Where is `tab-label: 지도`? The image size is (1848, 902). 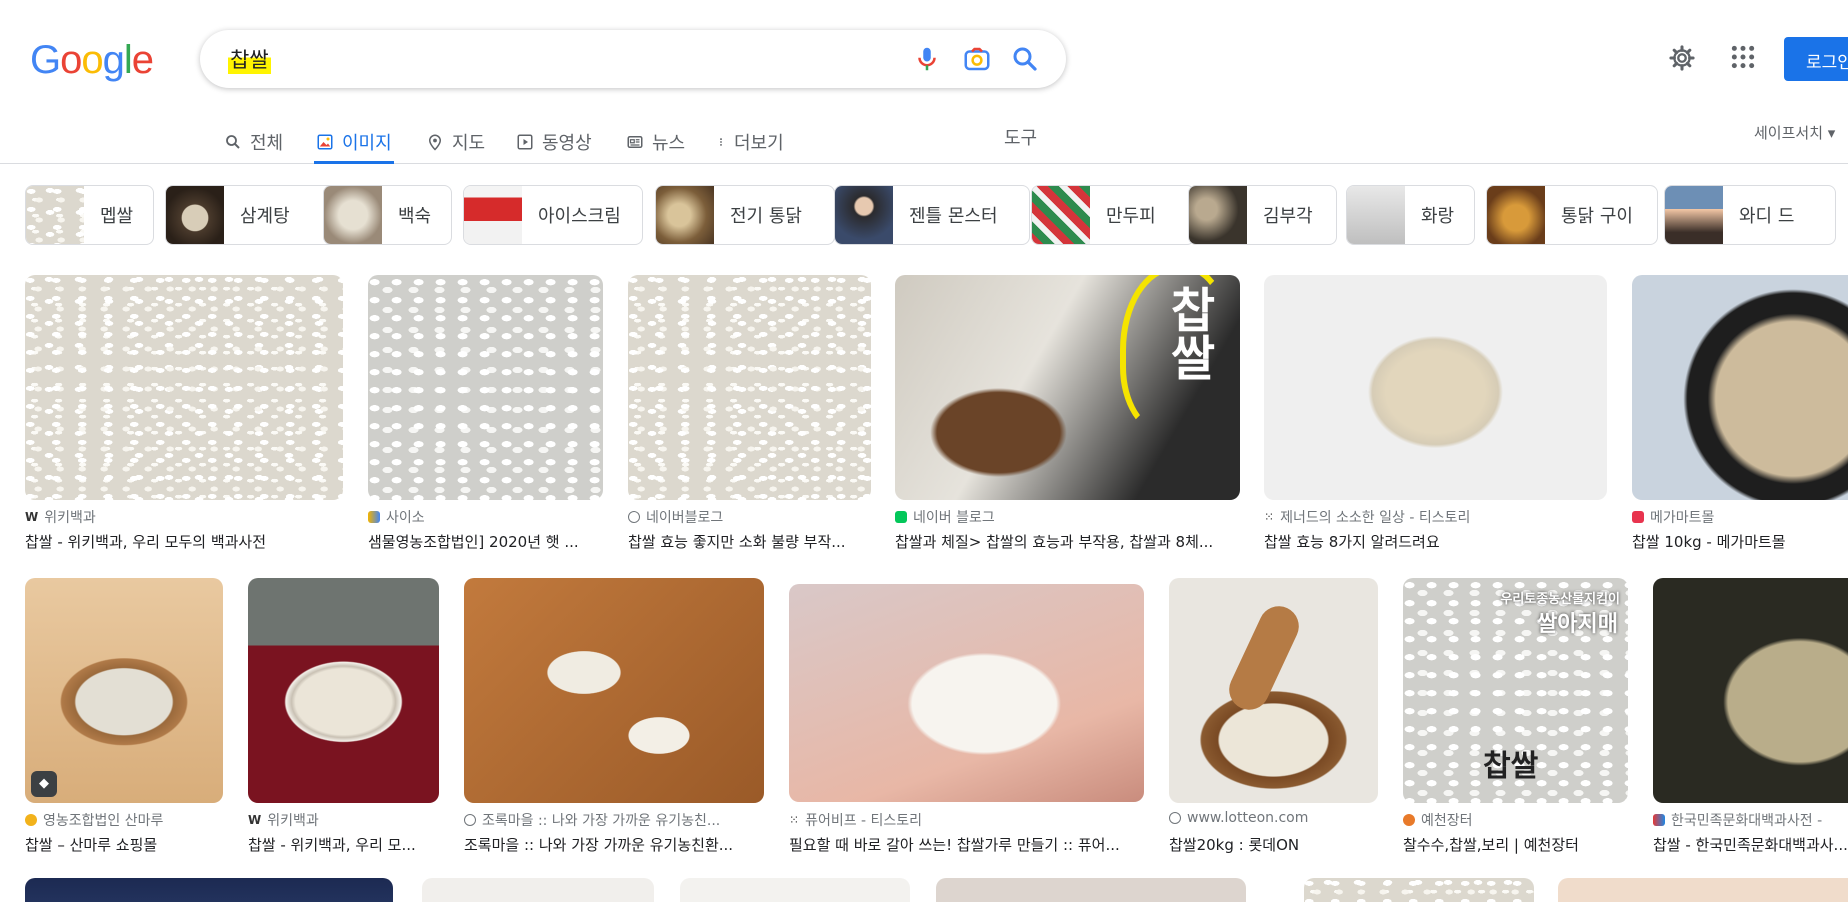
tab-label: 지도 is located at coordinates (469, 143).